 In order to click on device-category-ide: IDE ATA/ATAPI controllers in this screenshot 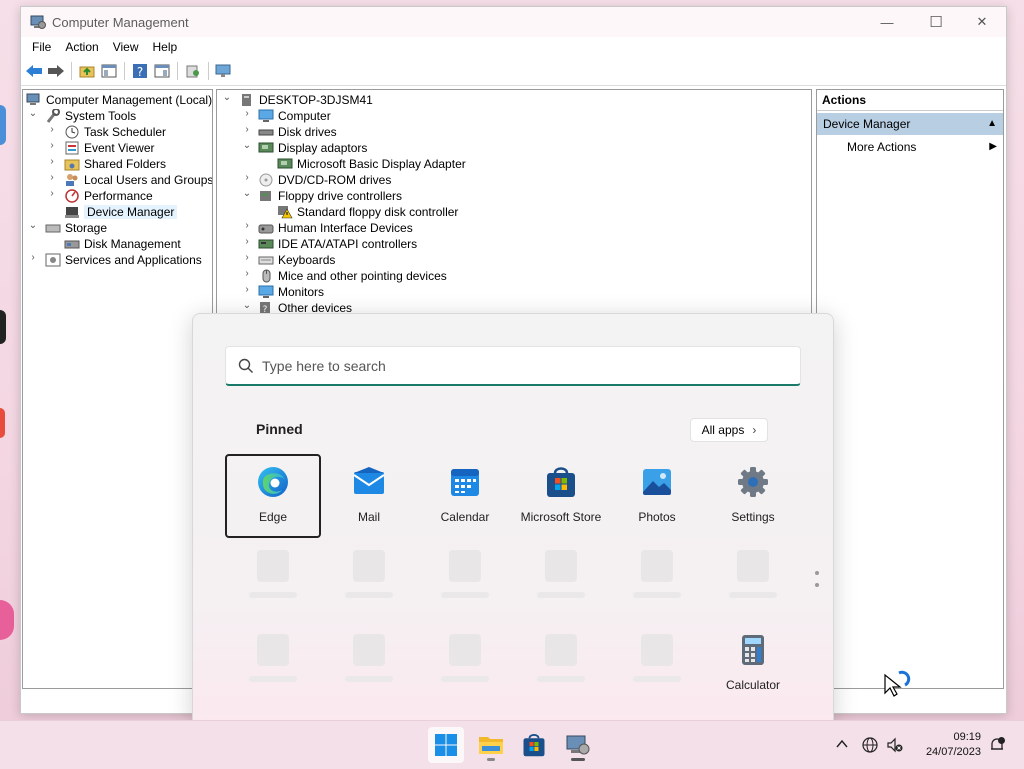, I will do `click(337, 244)`.